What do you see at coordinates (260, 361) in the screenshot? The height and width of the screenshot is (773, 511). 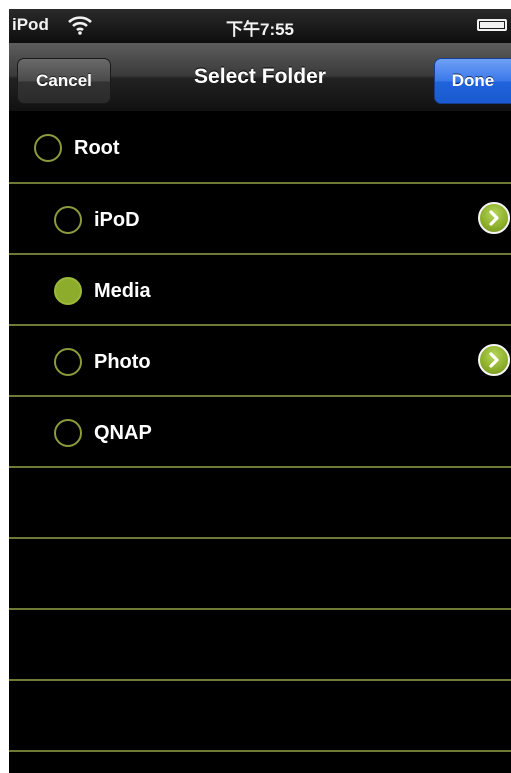 I see `folder-row-photo: Photo` at bounding box center [260, 361].